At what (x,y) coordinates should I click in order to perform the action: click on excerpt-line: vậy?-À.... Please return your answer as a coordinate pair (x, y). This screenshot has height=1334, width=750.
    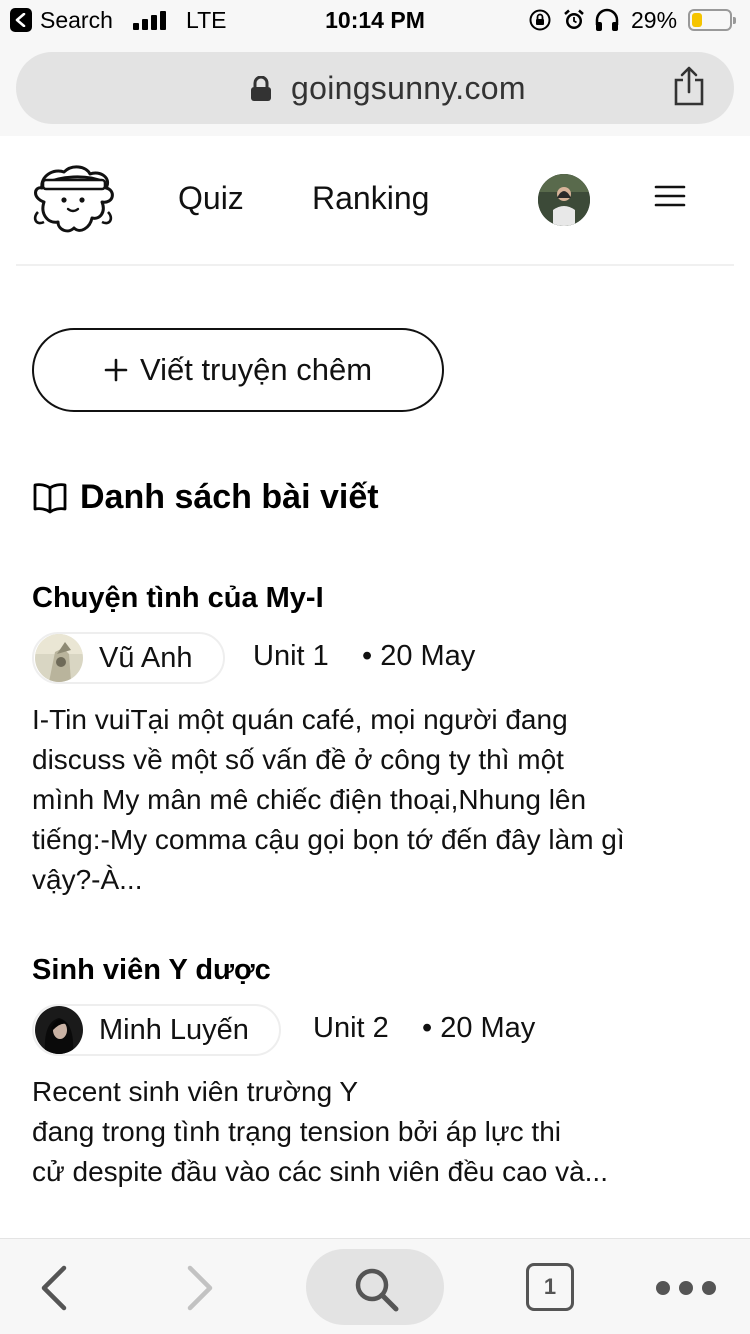
    Looking at the image, I should click on (87, 879).